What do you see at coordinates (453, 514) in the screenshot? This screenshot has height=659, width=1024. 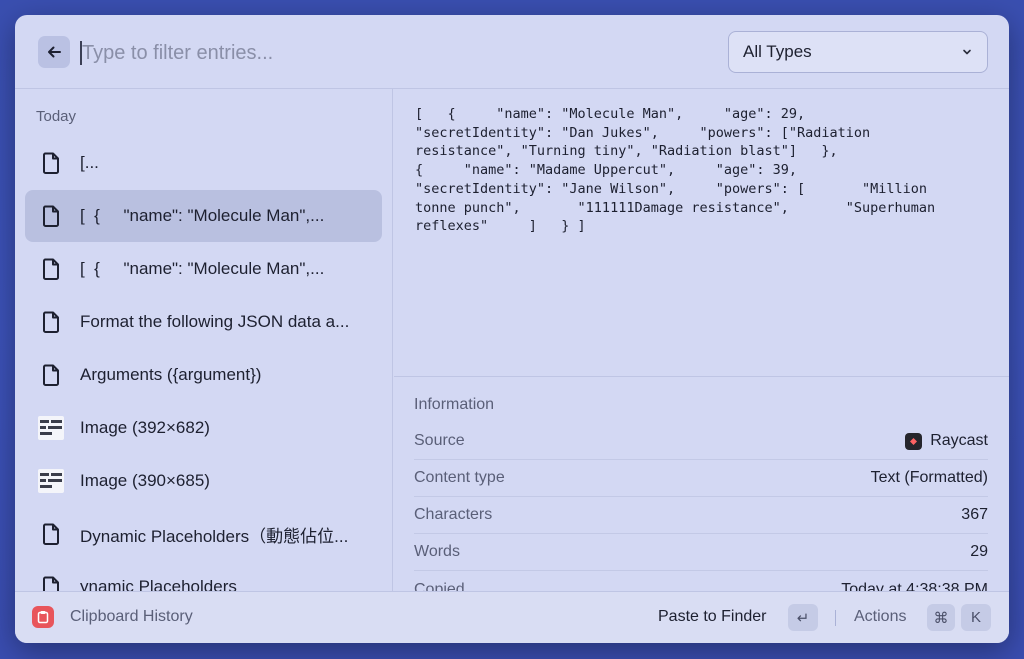 I see `info-key: Characters` at bounding box center [453, 514].